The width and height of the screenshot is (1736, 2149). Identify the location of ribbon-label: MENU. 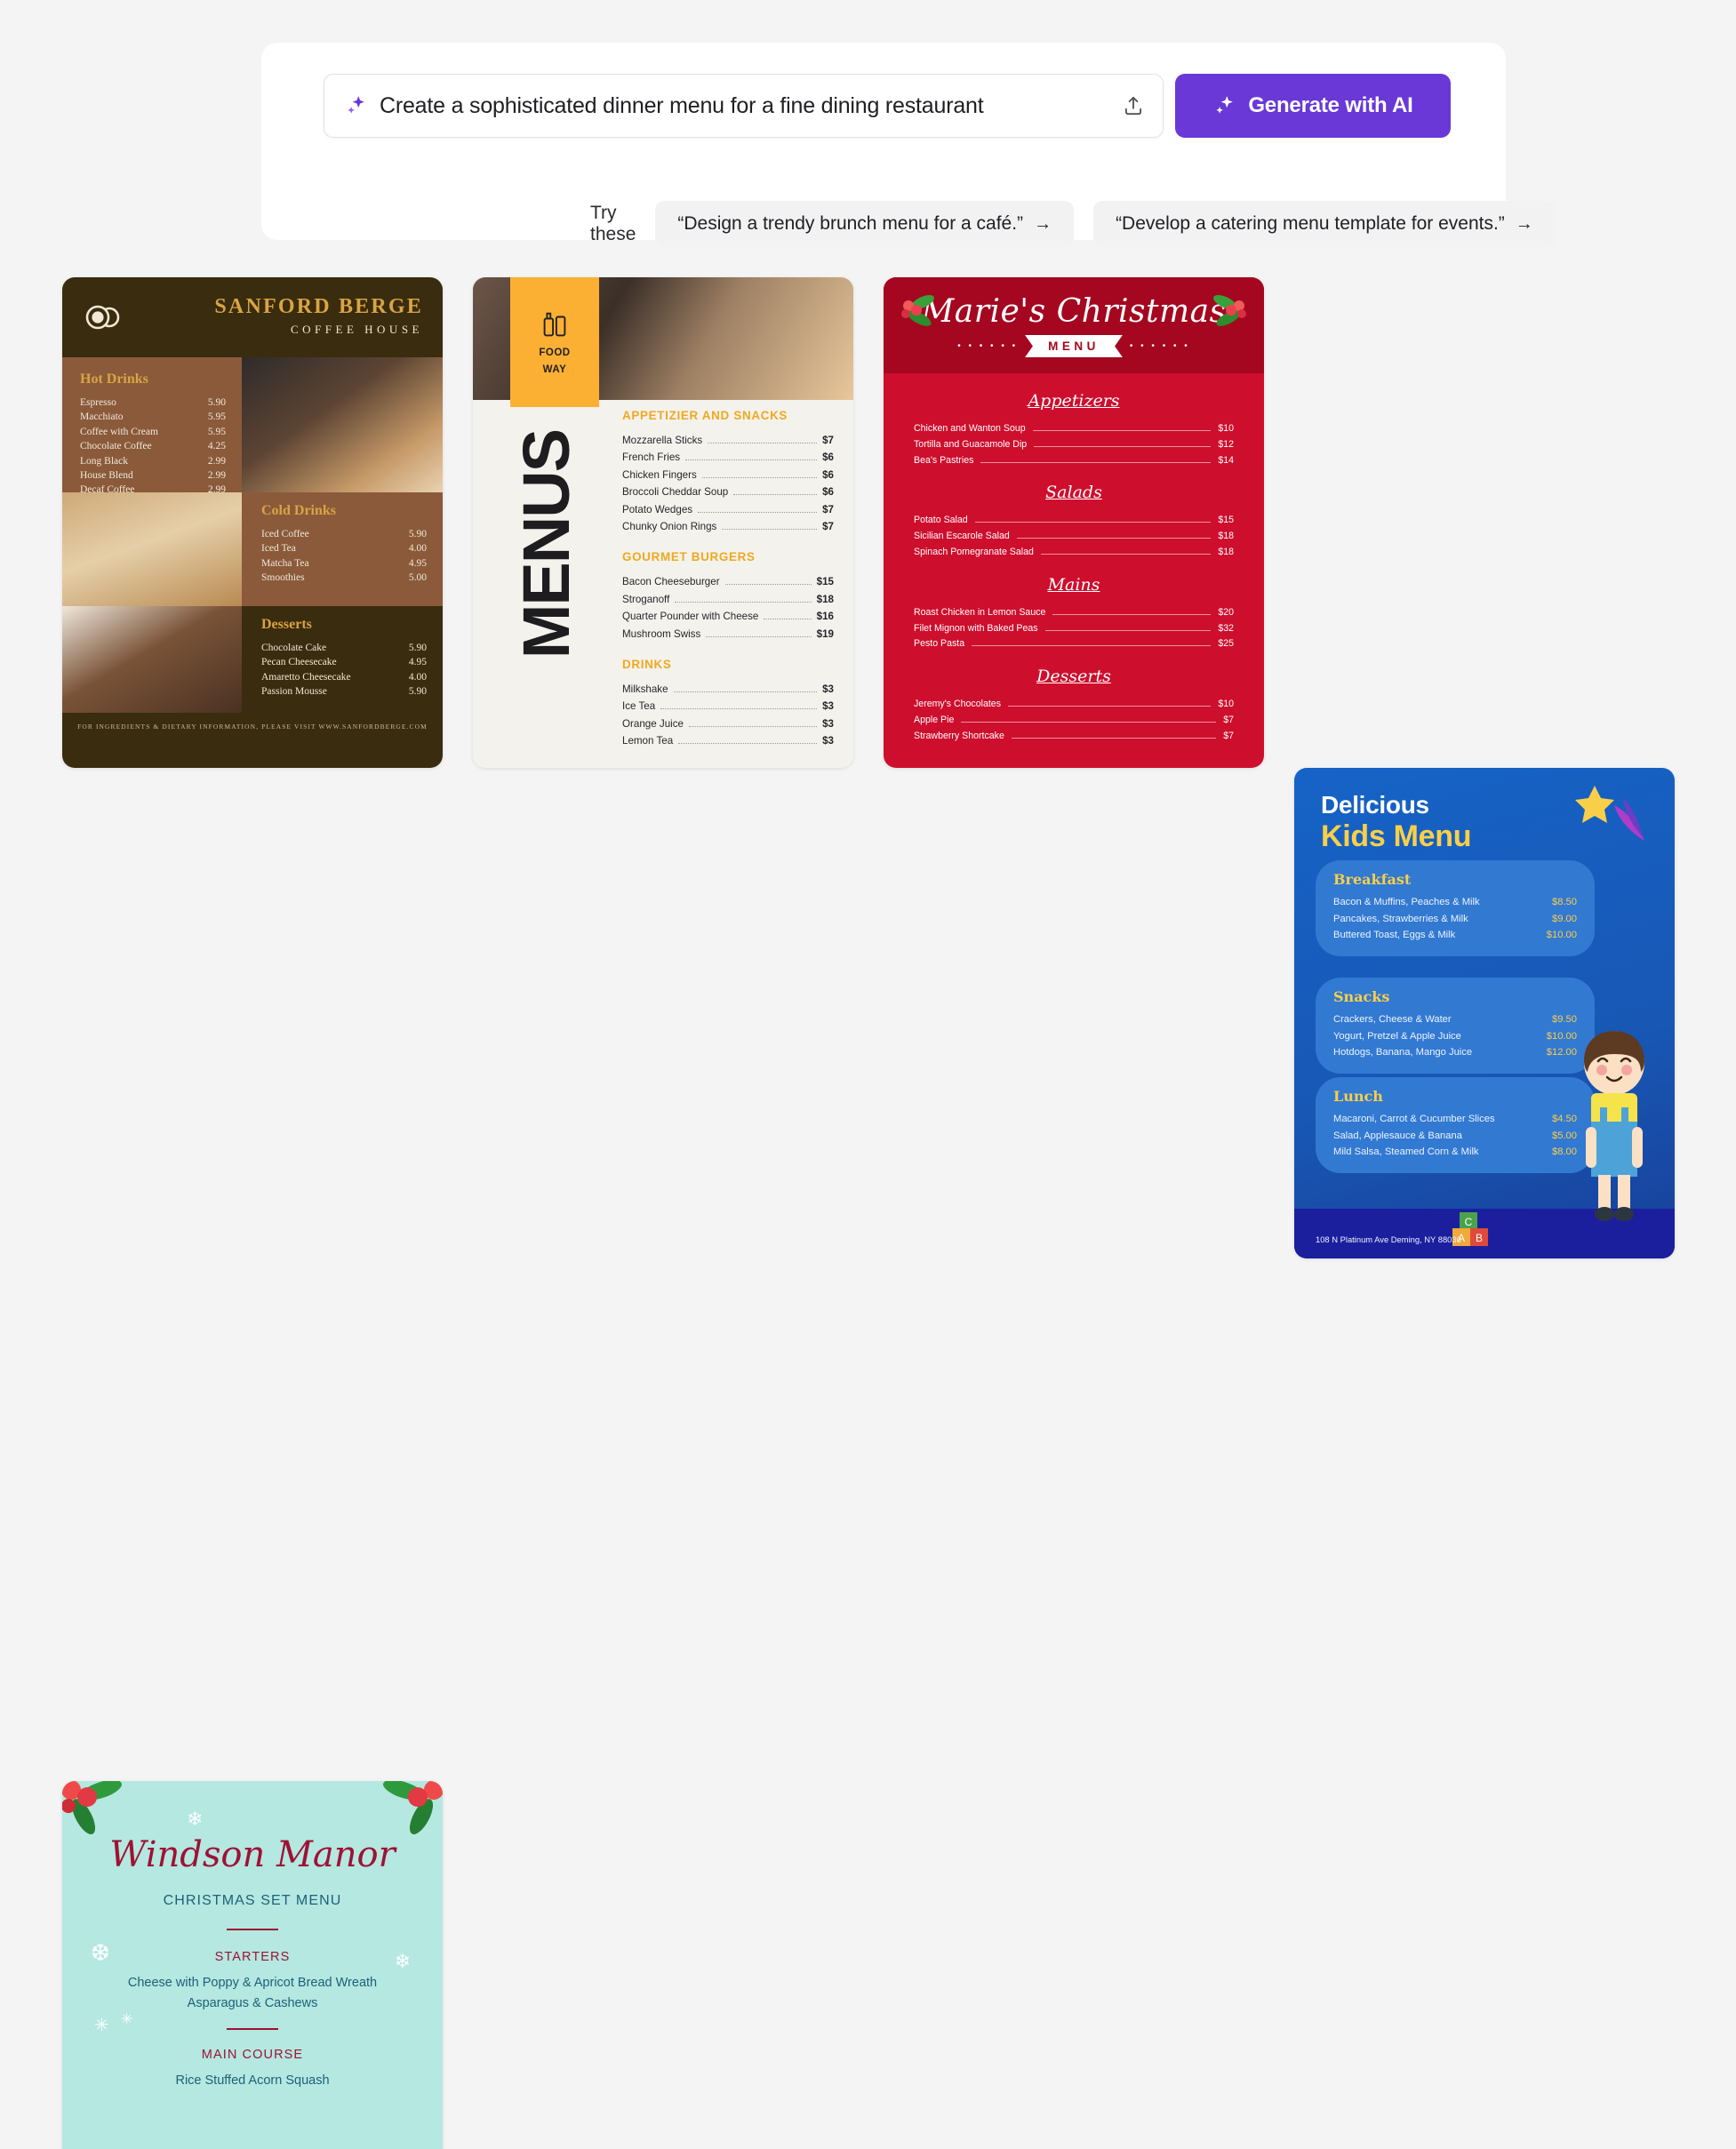
(1074, 346).